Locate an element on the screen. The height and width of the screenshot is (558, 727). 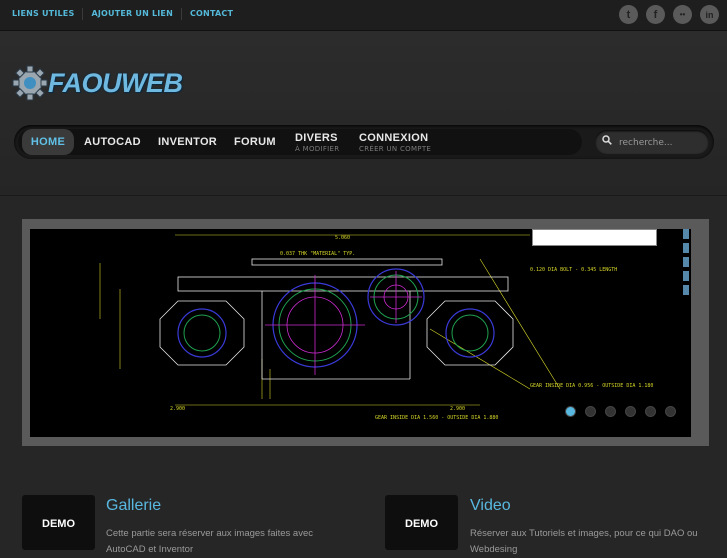
video-title: Video is located at coordinates (490, 506).